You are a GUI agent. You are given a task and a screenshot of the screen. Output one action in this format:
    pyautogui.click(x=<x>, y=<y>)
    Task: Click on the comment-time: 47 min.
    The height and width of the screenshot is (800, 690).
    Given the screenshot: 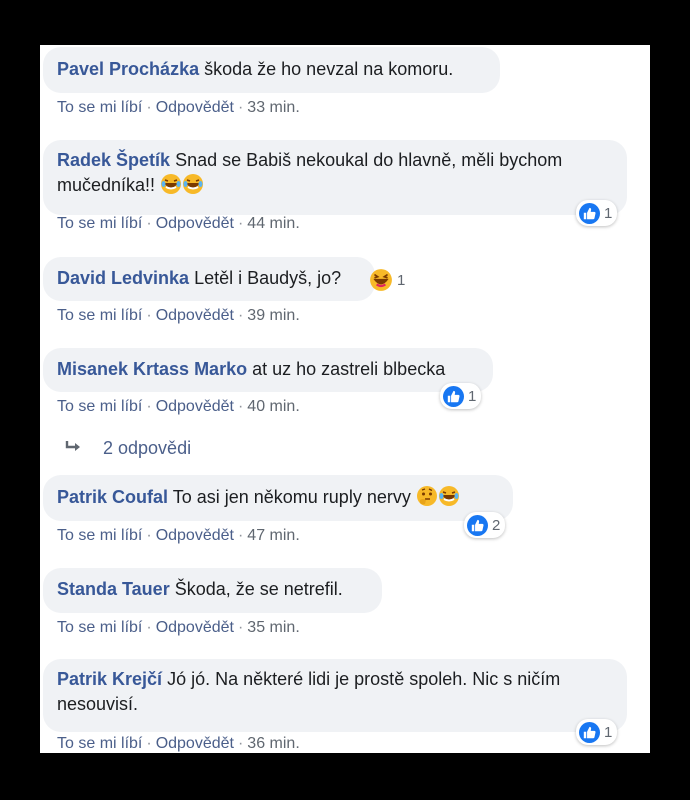 What is the action you would take?
    pyautogui.click(x=273, y=535)
    